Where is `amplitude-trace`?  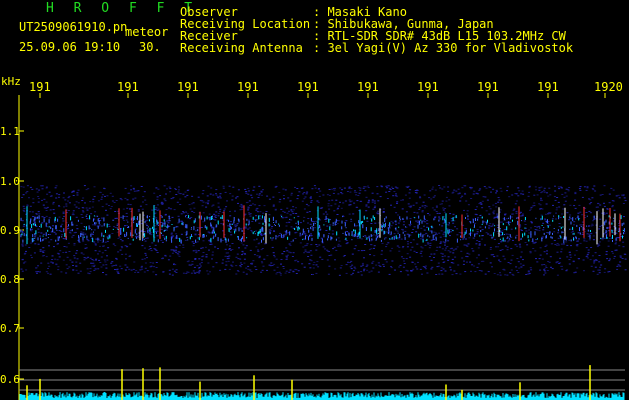 amplitude-trace is located at coordinates (322, 396).